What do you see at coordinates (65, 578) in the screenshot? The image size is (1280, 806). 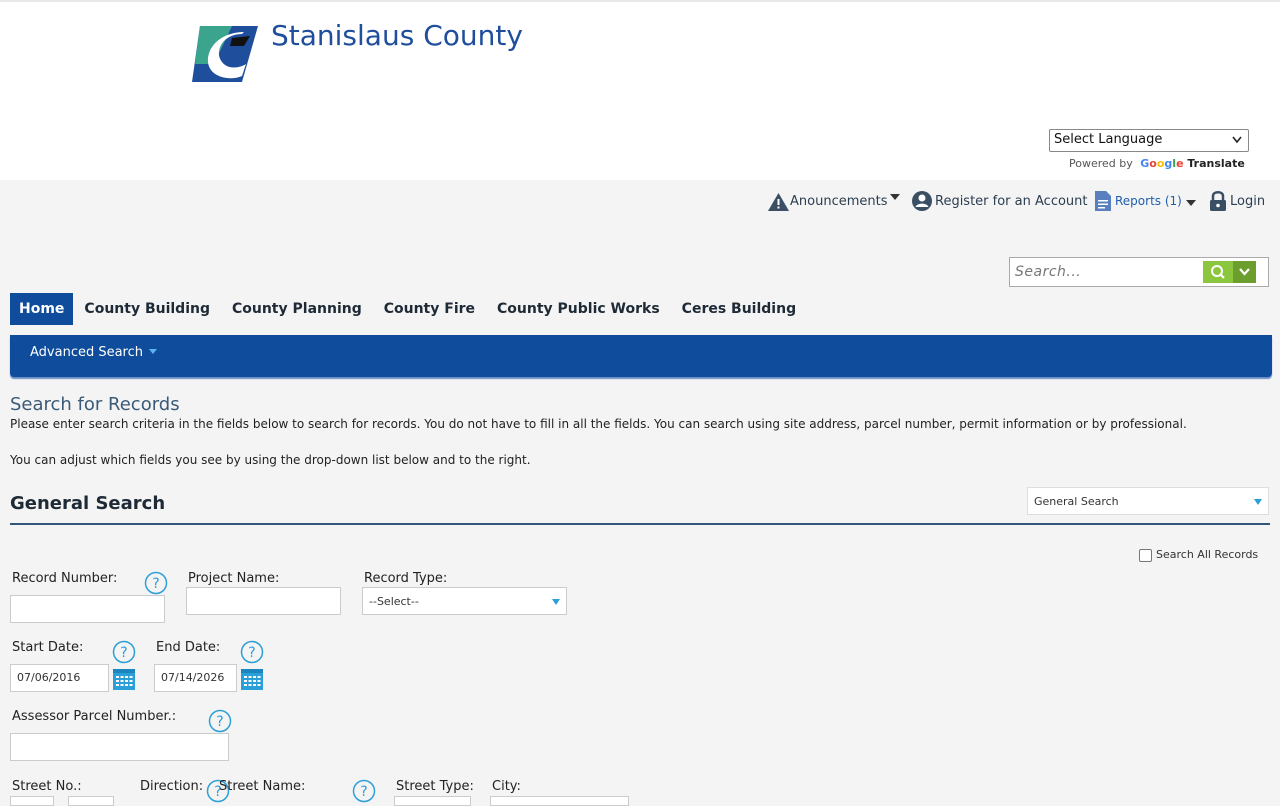 I see `record-number-label: Record Number:` at bounding box center [65, 578].